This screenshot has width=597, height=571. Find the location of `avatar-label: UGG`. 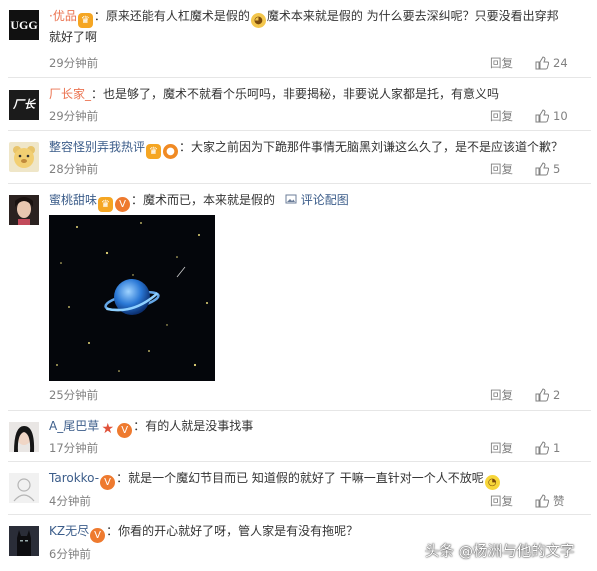

avatar-label: UGG is located at coordinates (24, 25).